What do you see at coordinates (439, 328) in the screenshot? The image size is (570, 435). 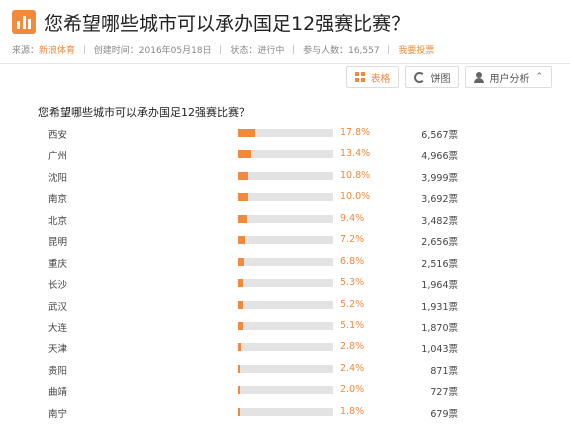 I see `vote-count: 1,870票` at bounding box center [439, 328].